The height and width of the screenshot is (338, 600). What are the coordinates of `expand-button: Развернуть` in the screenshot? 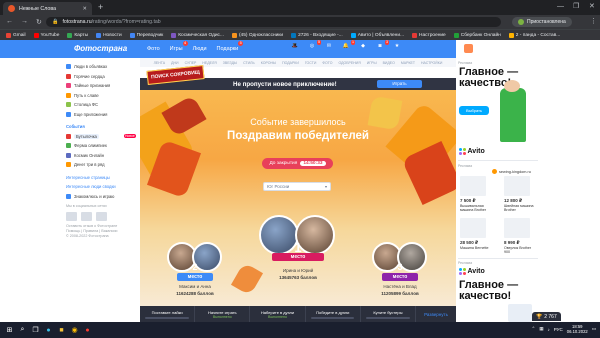 It's located at (436, 314).